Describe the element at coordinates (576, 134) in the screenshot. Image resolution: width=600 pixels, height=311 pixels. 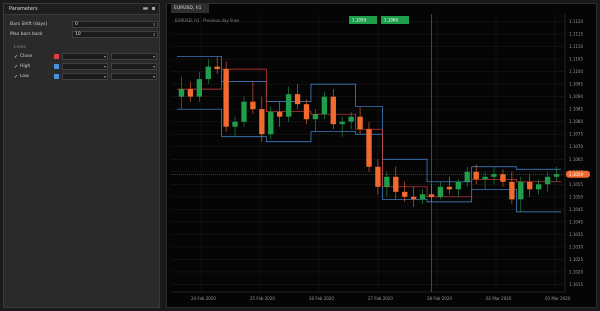
I see `y-tick-label: 1.1075` at that location.